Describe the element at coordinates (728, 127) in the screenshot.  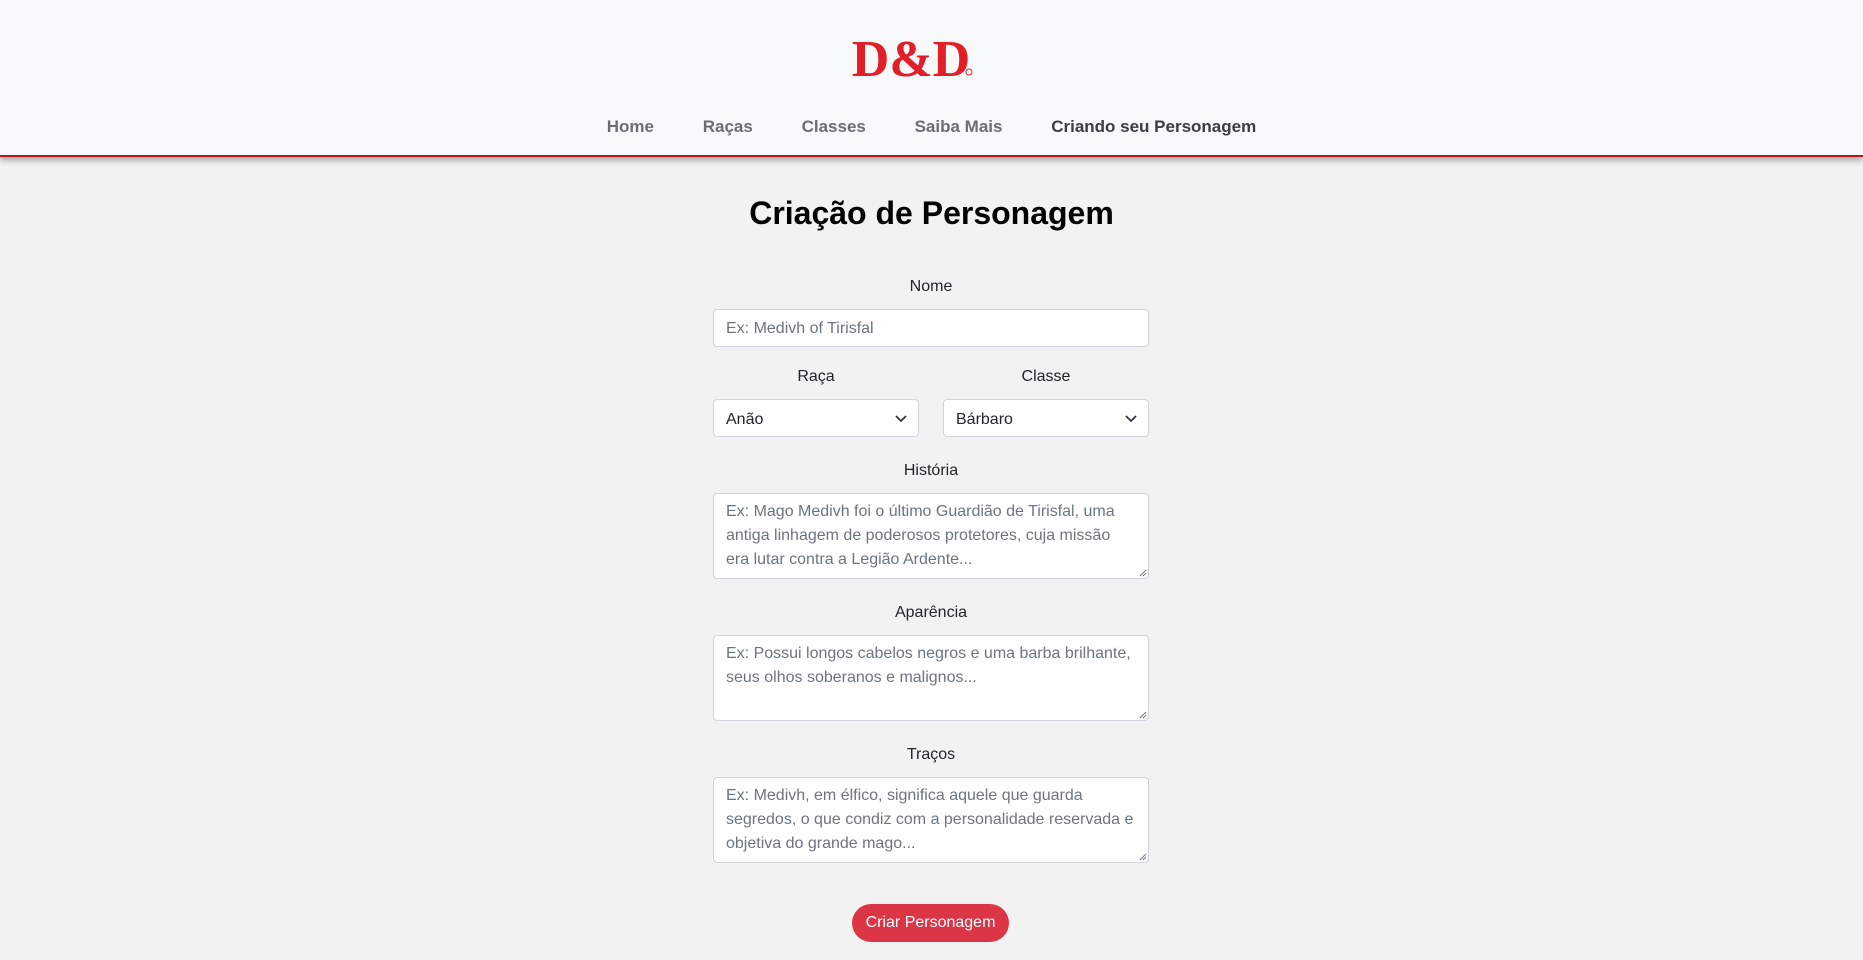
I see `nav-racas: Raças` at that location.